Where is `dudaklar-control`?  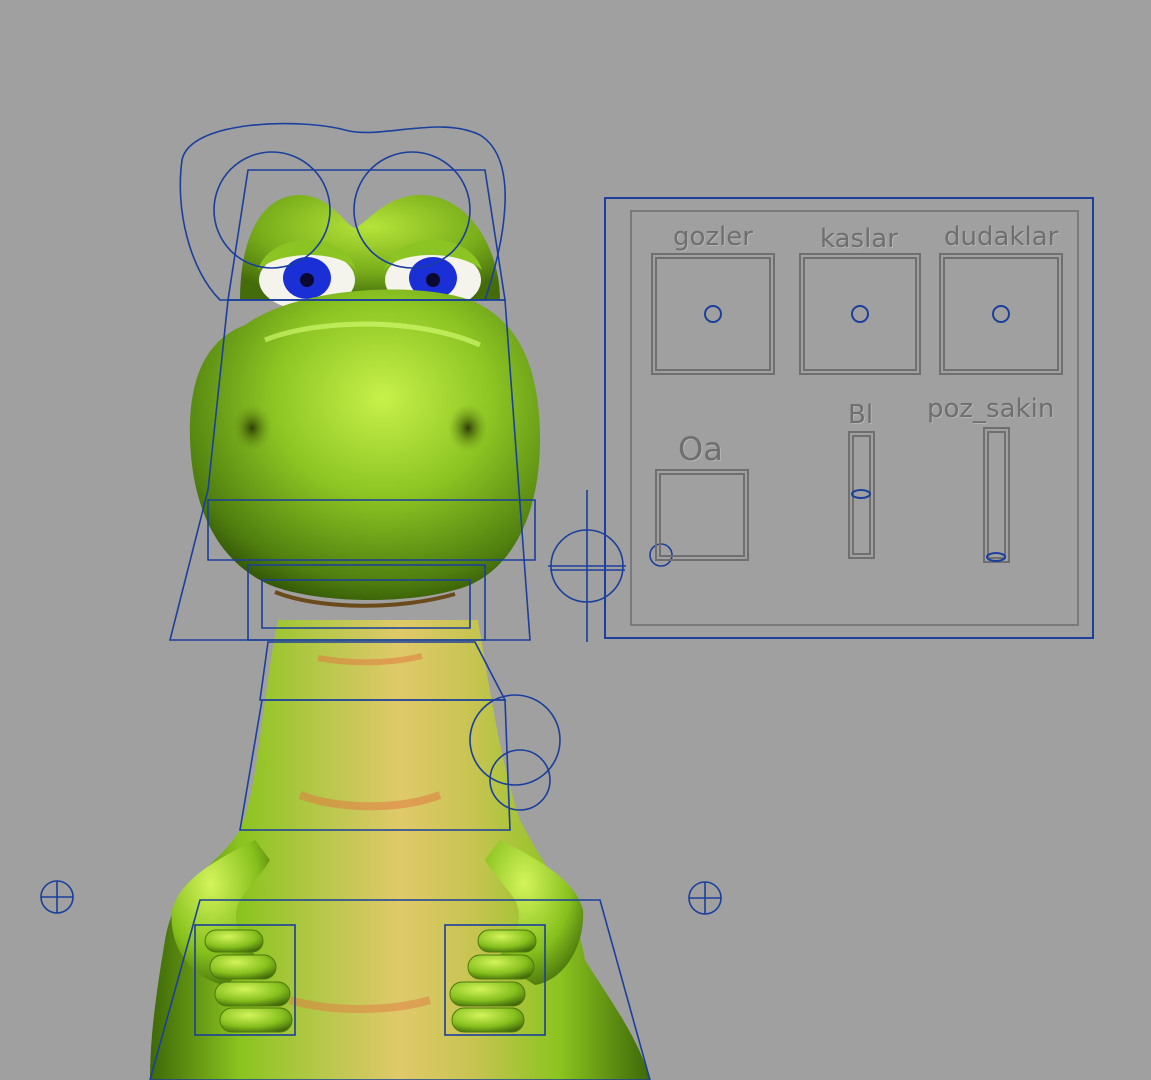 dudaklar-control is located at coordinates (1001, 314).